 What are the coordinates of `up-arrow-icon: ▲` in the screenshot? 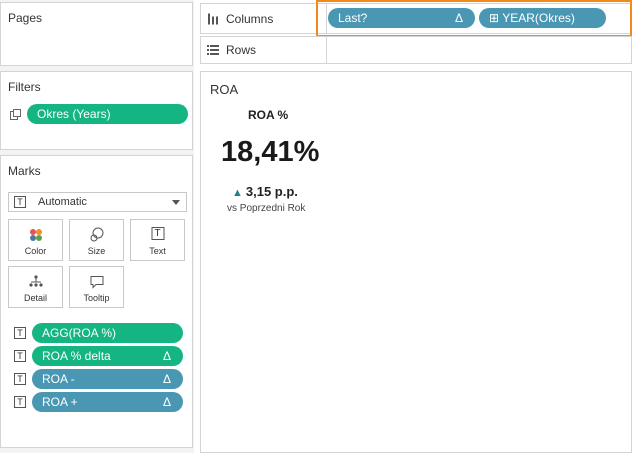 It's located at (237, 193).